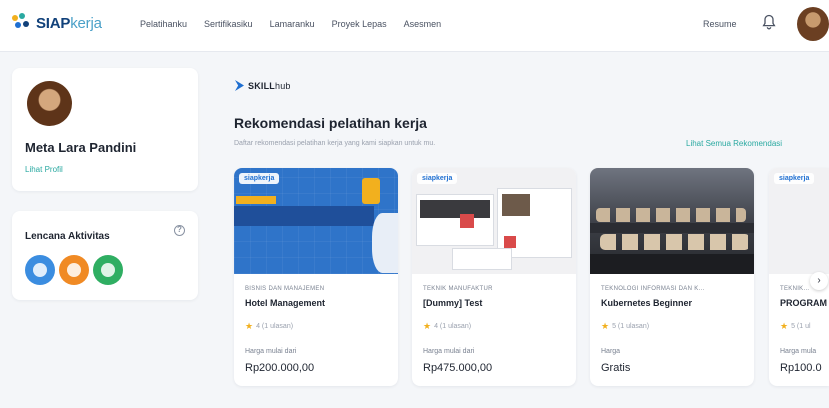  Describe the element at coordinates (769, 22) in the screenshot. I see `bell-icon` at that location.